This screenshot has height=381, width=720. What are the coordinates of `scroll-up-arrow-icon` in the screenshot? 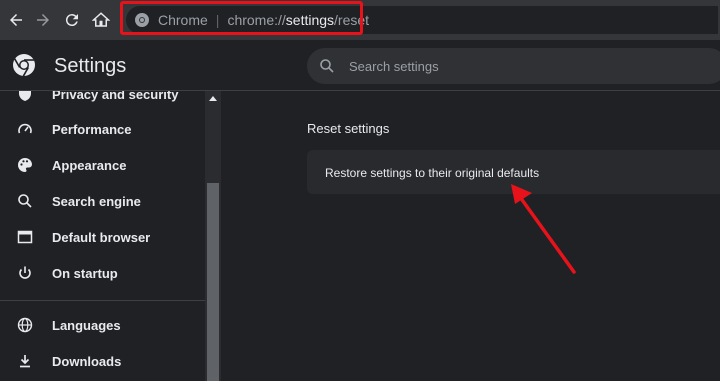 It's located at (213, 98).